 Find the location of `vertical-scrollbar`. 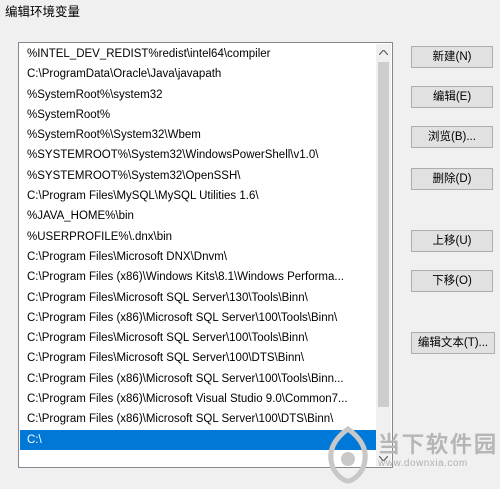

vertical-scrollbar is located at coordinates (383, 255).